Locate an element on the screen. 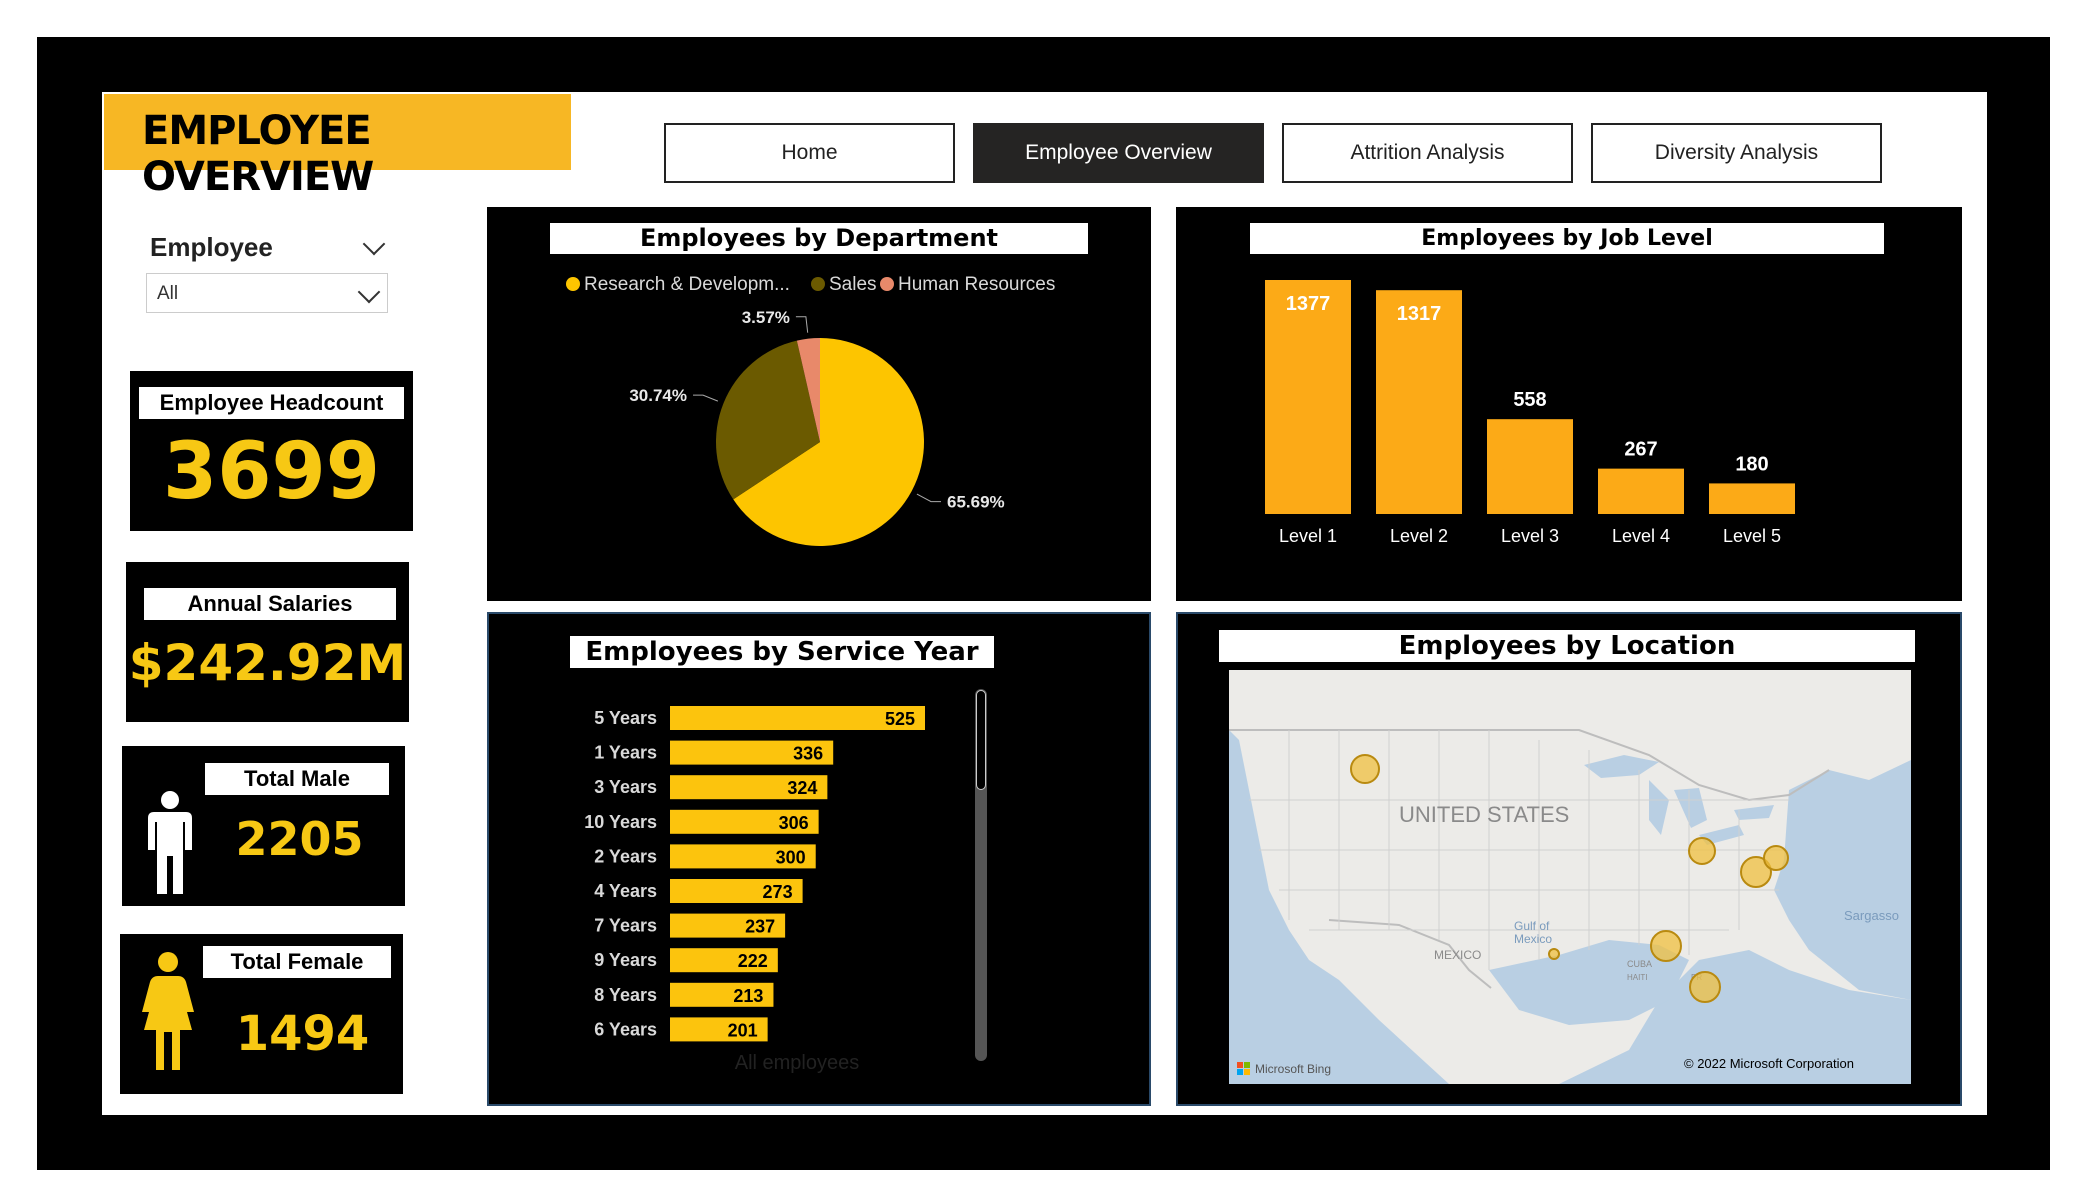 The width and height of the screenshot is (2075, 1200). service-year-data-label: 222 is located at coordinates (753, 961).